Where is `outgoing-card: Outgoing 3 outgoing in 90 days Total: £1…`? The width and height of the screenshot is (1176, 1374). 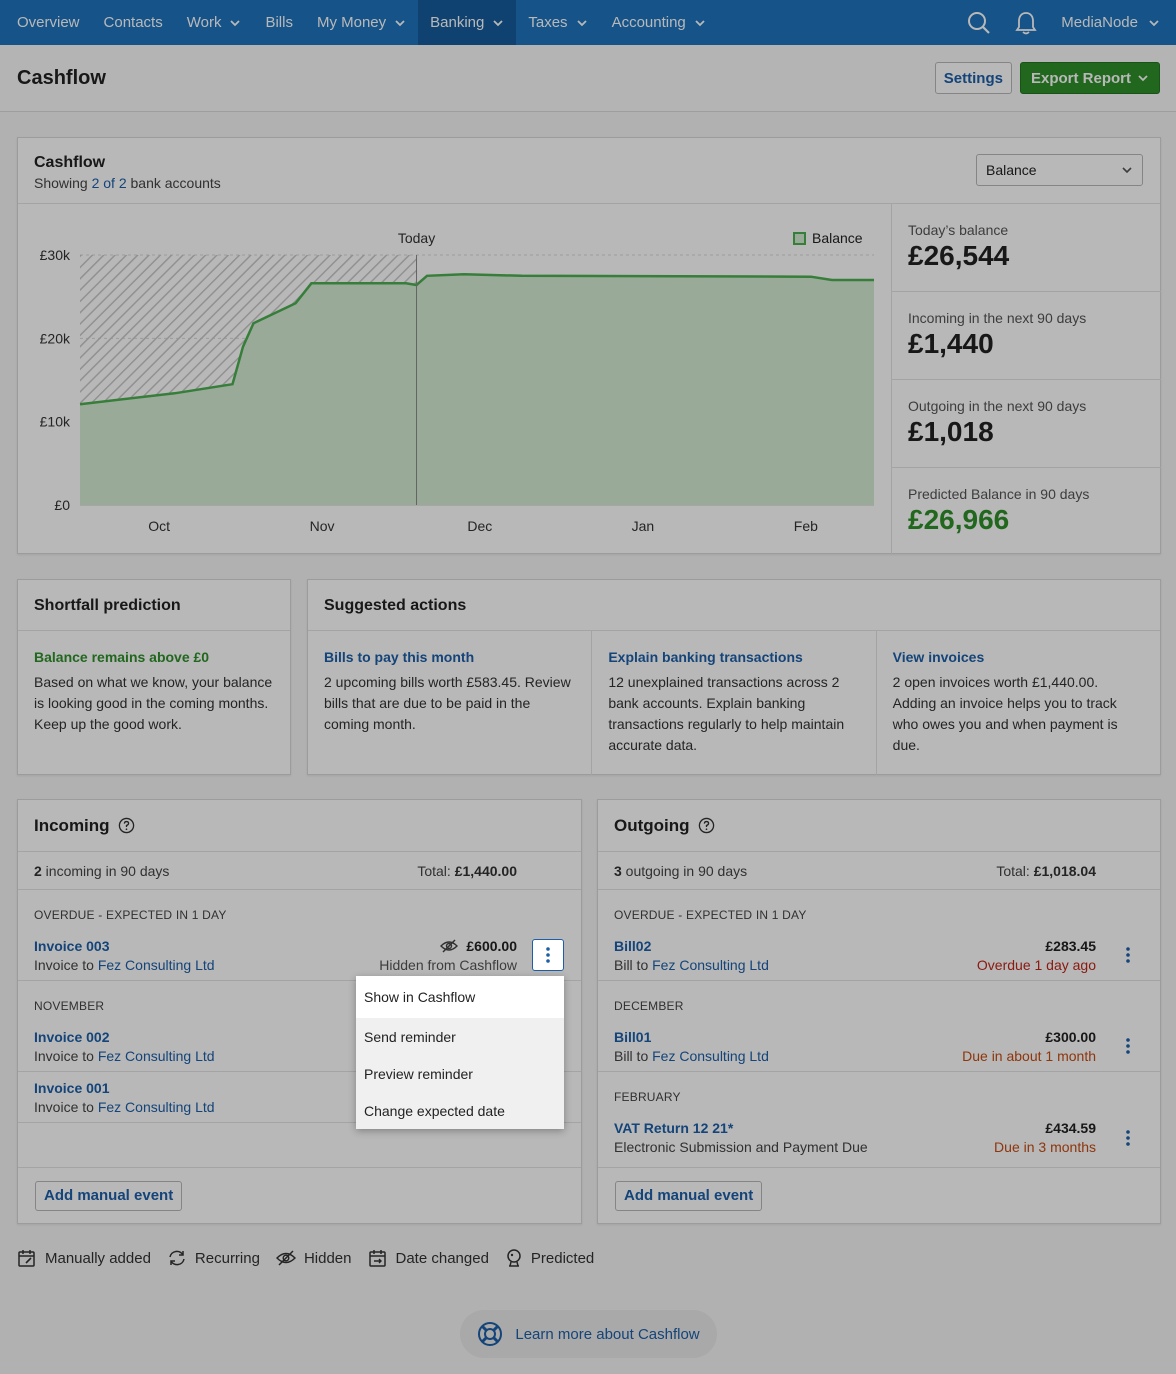
outgoing-card: Outgoing 3 outgoing in 90 days Total: £1… is located at coordinates (879, 1011).